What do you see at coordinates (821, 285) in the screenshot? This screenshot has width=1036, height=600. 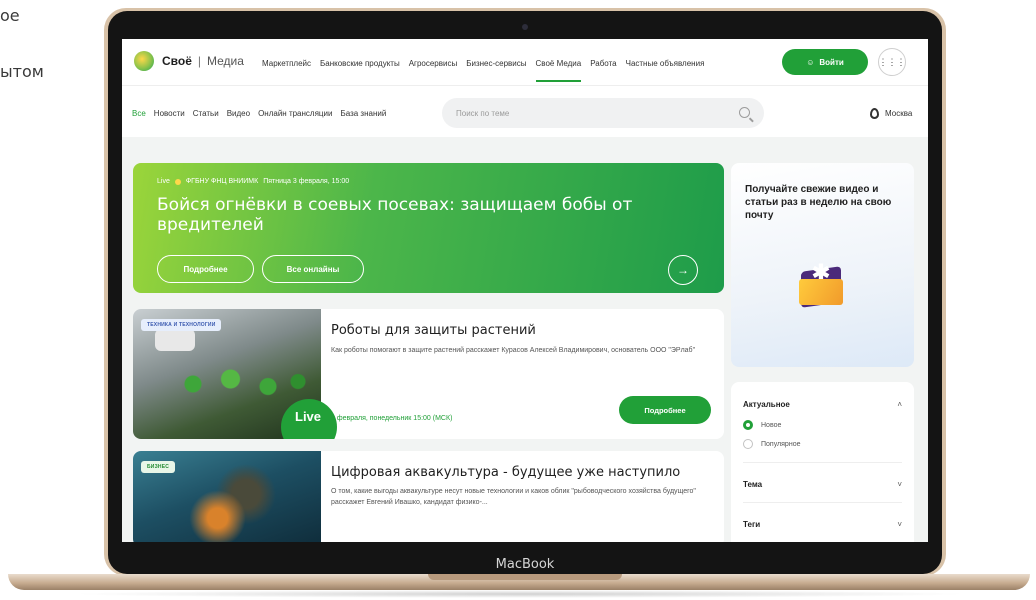 I see `envelope-icon: ✱` at bounding box center [821, 285].